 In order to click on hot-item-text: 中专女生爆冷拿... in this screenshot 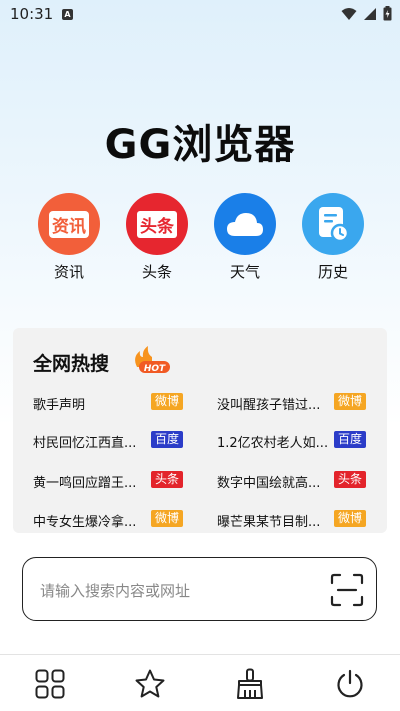, I will do `click(85, 522)`.